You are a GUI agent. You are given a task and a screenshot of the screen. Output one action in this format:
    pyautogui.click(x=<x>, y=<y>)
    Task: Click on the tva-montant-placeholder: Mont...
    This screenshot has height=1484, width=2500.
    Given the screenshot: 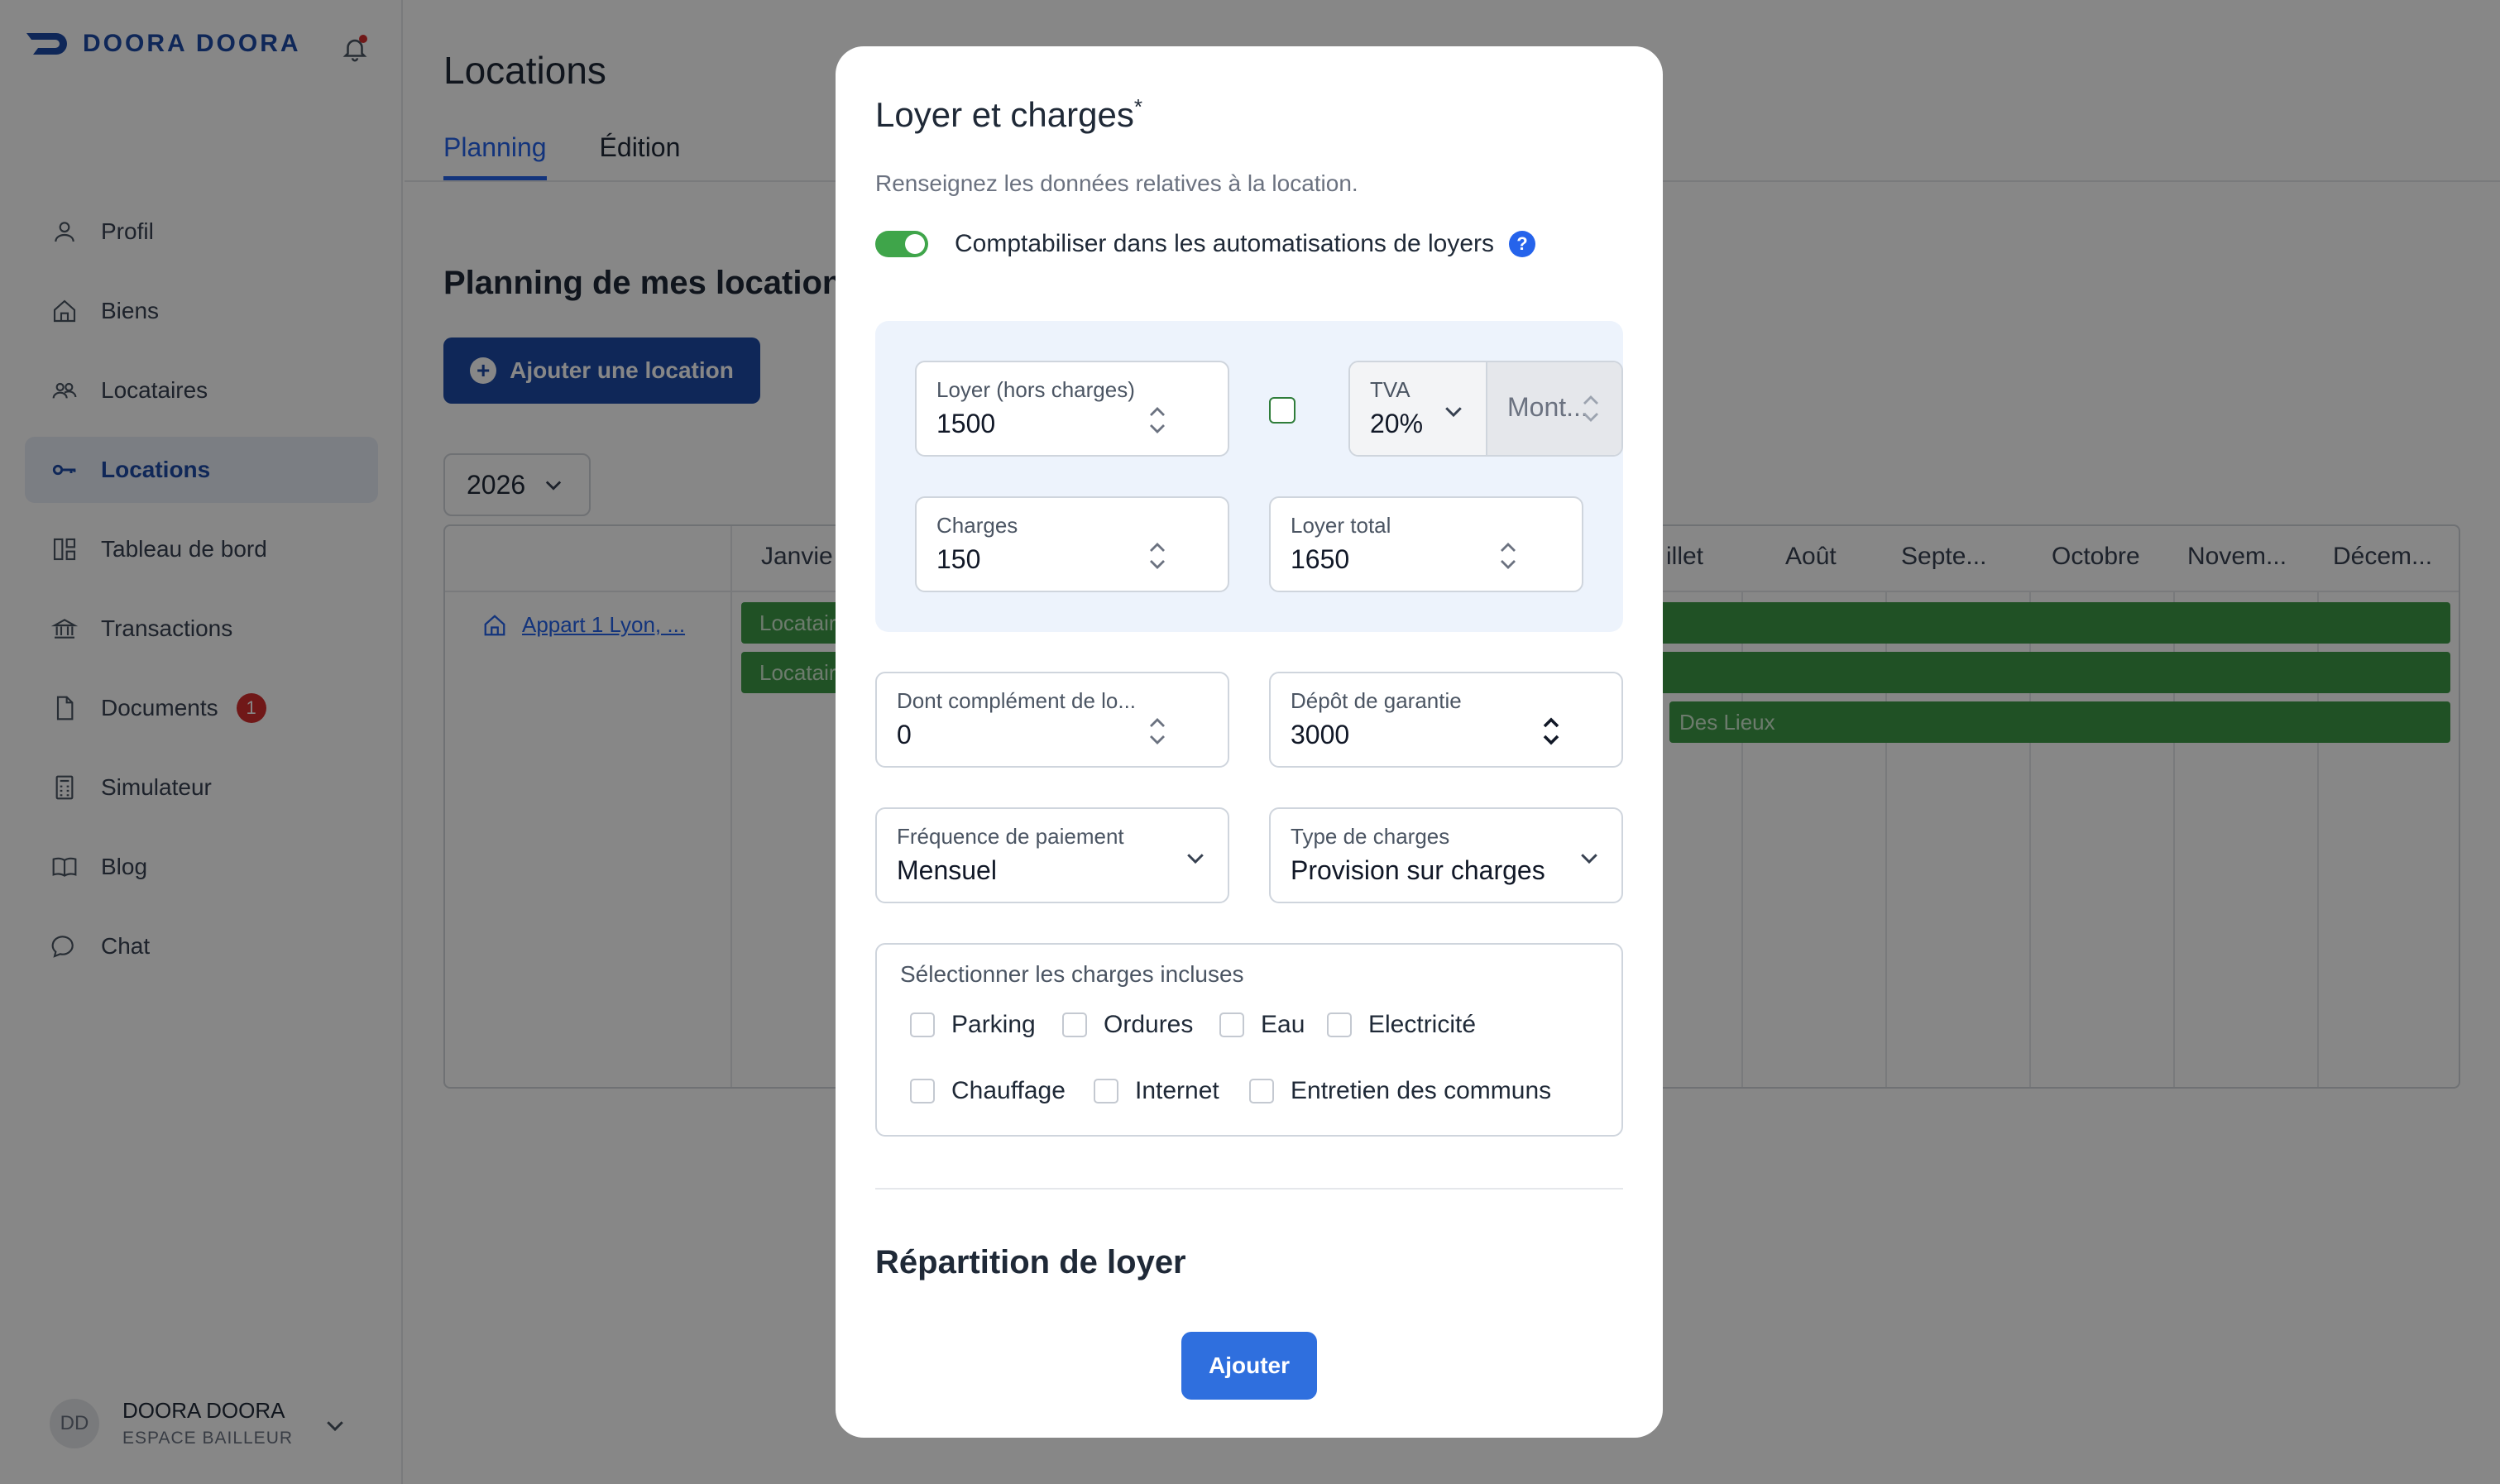 What is the action you would take?
    pyautogui.click(x=1547, y=407)
    